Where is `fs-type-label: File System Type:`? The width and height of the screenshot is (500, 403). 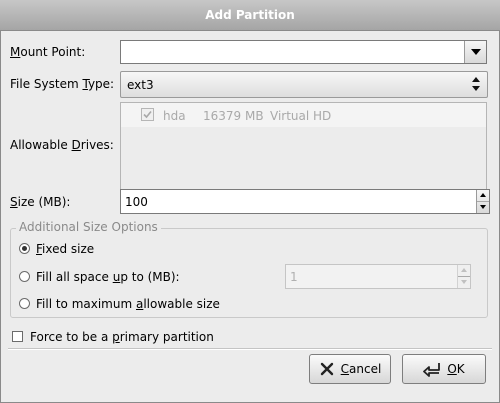 fs-type-label: File System Type: is located at coordinates (62, 84).